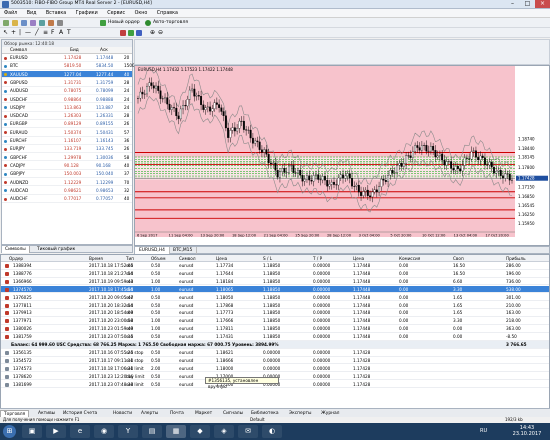 Image resolution: width=550 pixels, height=440 pixels. Describe the element at coordinates (103, 23) in the screenshot. I see `new-order-icon` at that location.